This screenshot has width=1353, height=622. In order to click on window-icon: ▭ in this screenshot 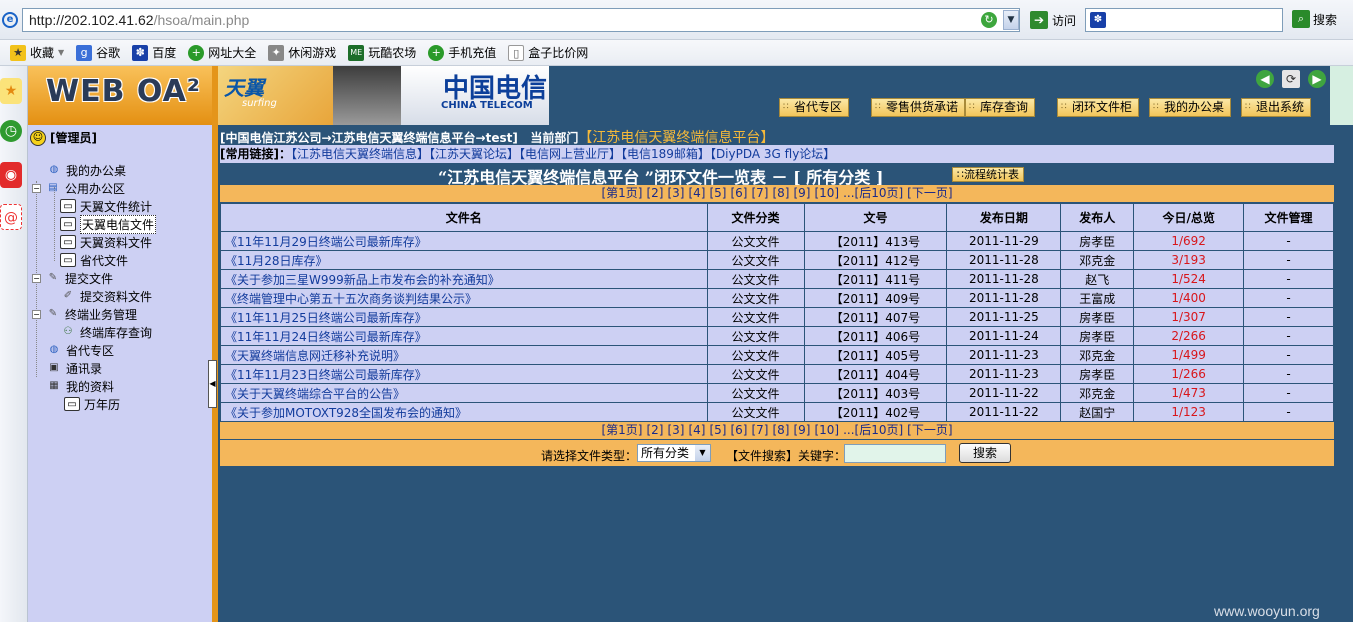, I will do `click(68, 224)`.